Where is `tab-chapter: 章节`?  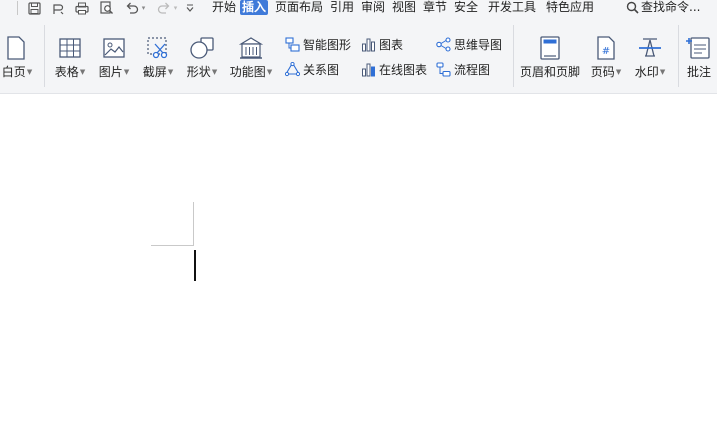
tab-chapter: 章节 is located at coordinates (435, 7).